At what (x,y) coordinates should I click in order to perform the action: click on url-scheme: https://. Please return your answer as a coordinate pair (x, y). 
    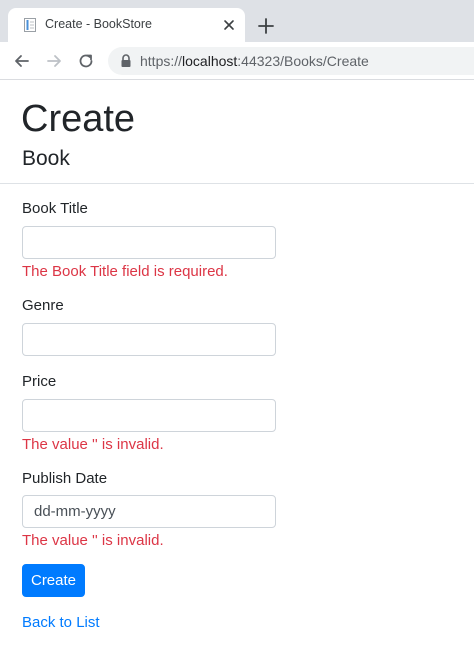
    Looking at the image, I should click on (161, 61).